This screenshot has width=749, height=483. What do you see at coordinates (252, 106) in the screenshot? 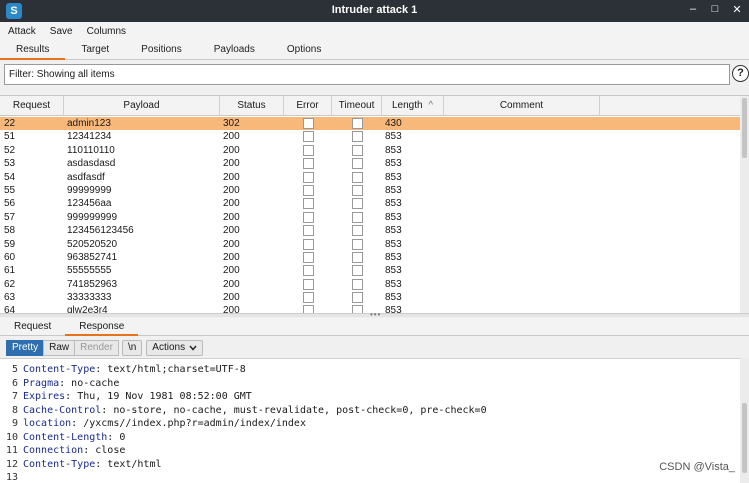
I see `column-status: Status` at bounding box center [252, 106].